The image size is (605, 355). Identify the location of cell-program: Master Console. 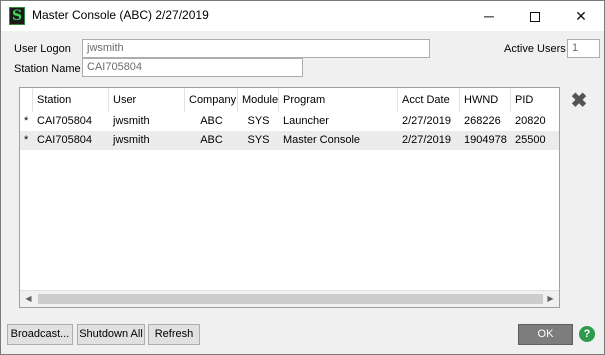
(322, 140).